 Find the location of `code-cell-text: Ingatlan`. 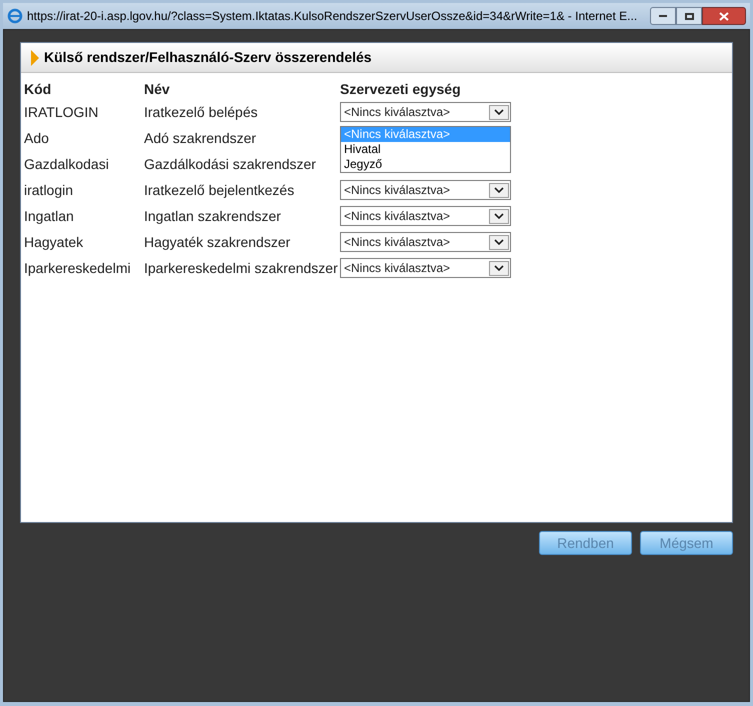

code-cell-text: Ingatlan is located at coordinates (49, 216).